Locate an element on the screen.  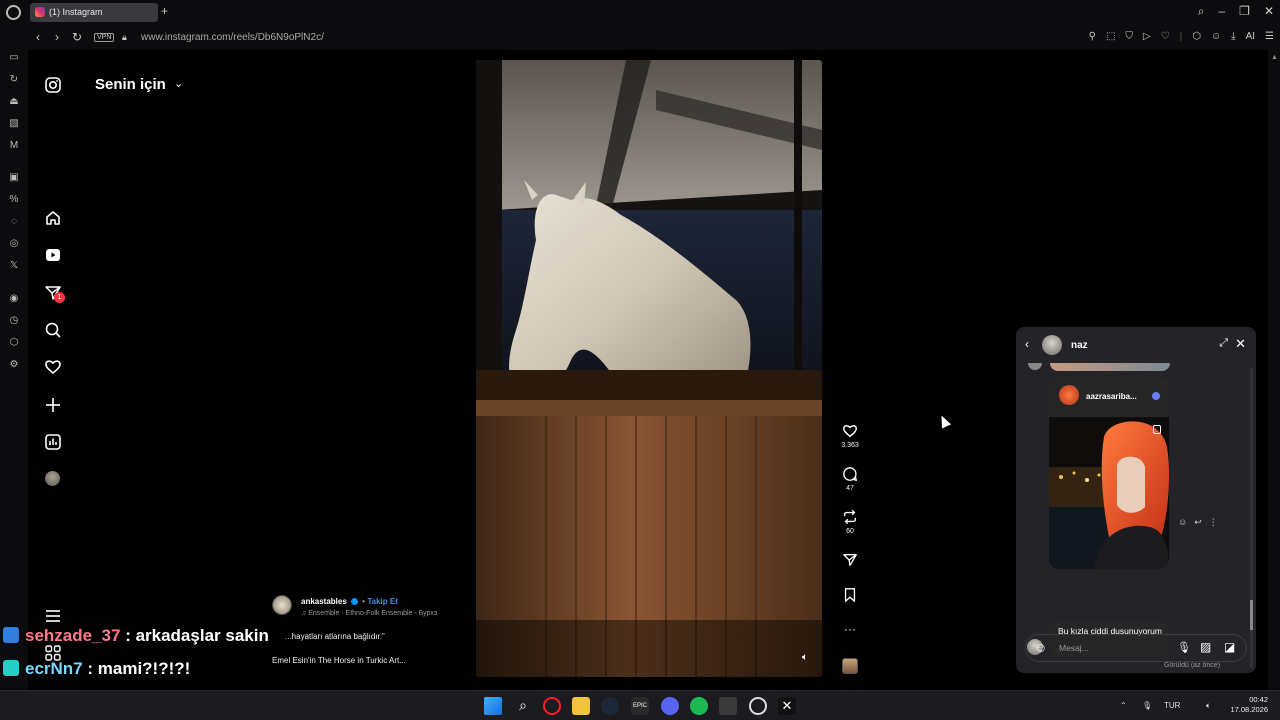
wallet-icon: ▭ is located at coordinates (14, 58).